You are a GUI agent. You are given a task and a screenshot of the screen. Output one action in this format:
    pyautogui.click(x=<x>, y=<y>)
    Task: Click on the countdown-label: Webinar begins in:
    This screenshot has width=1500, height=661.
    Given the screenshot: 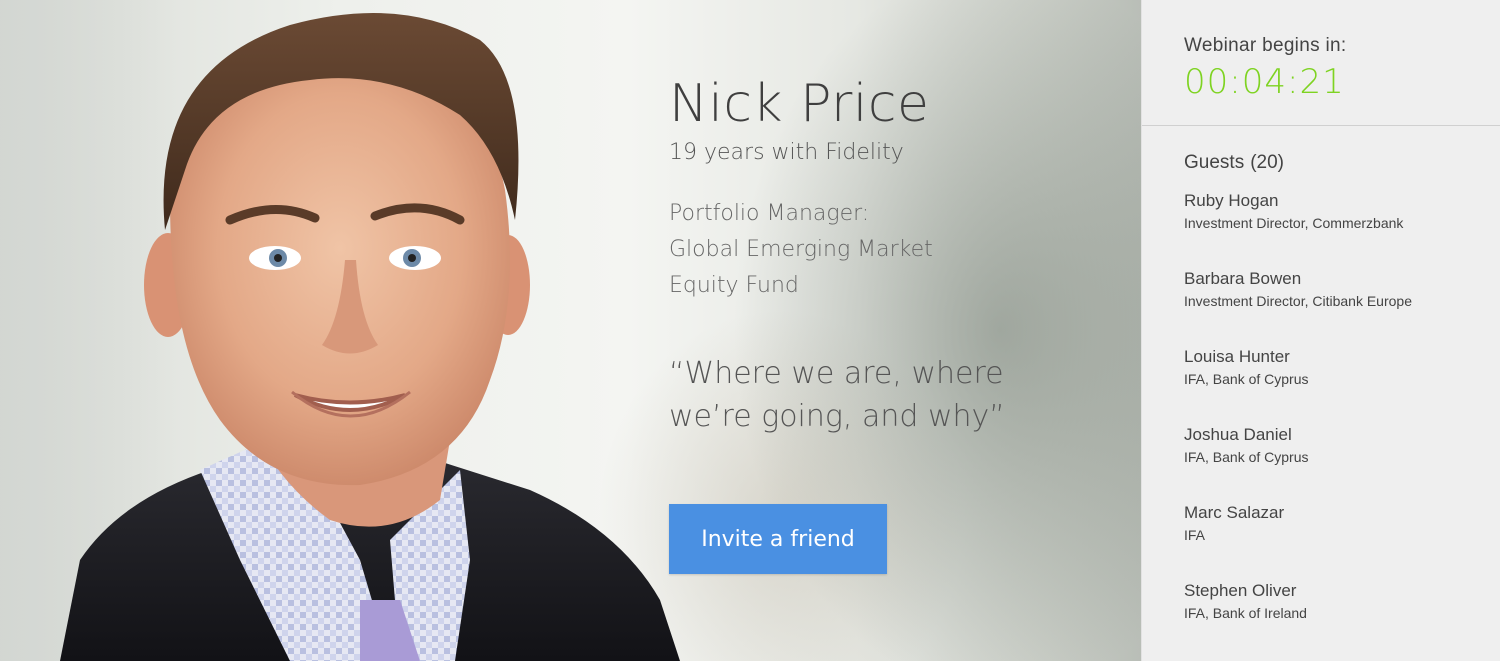 What is the action you would take?
    pyautogui.click(x=1265, y=45)
    